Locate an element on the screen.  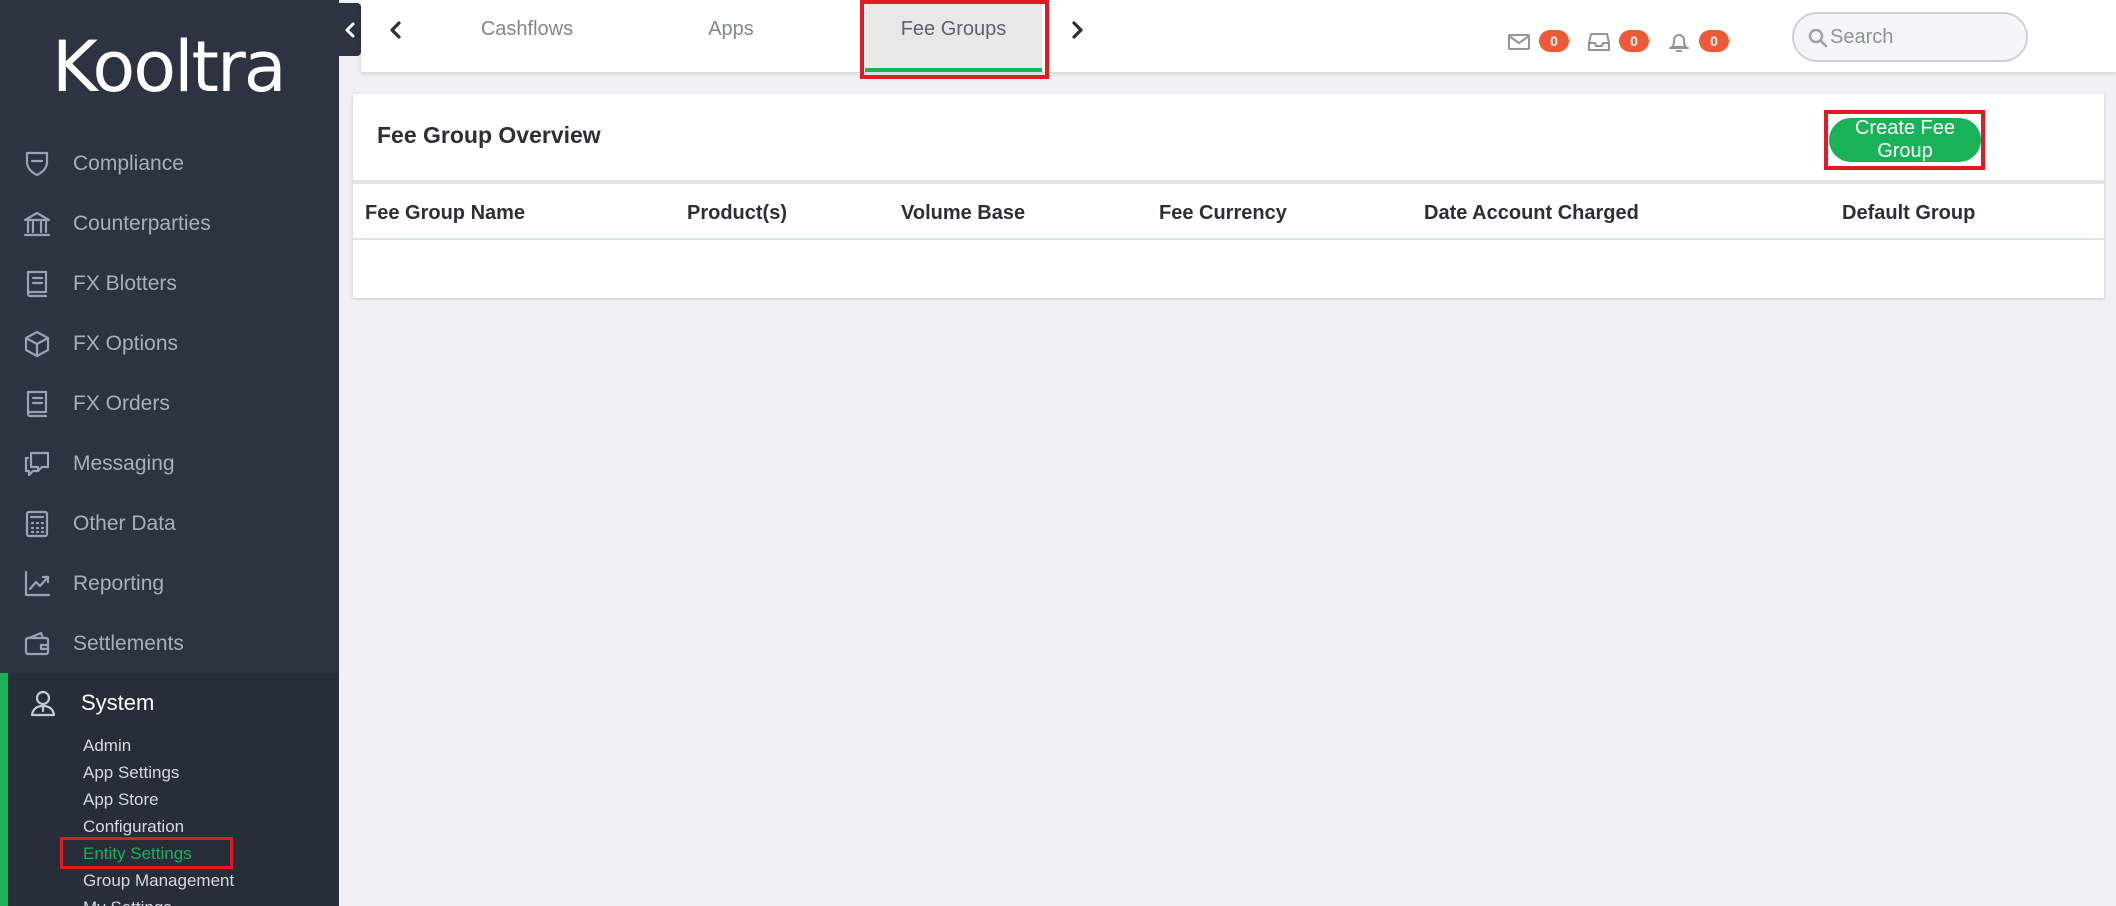
sidebar-item-fx-blotters: FX Blotters is located at coordinates (169, 284).